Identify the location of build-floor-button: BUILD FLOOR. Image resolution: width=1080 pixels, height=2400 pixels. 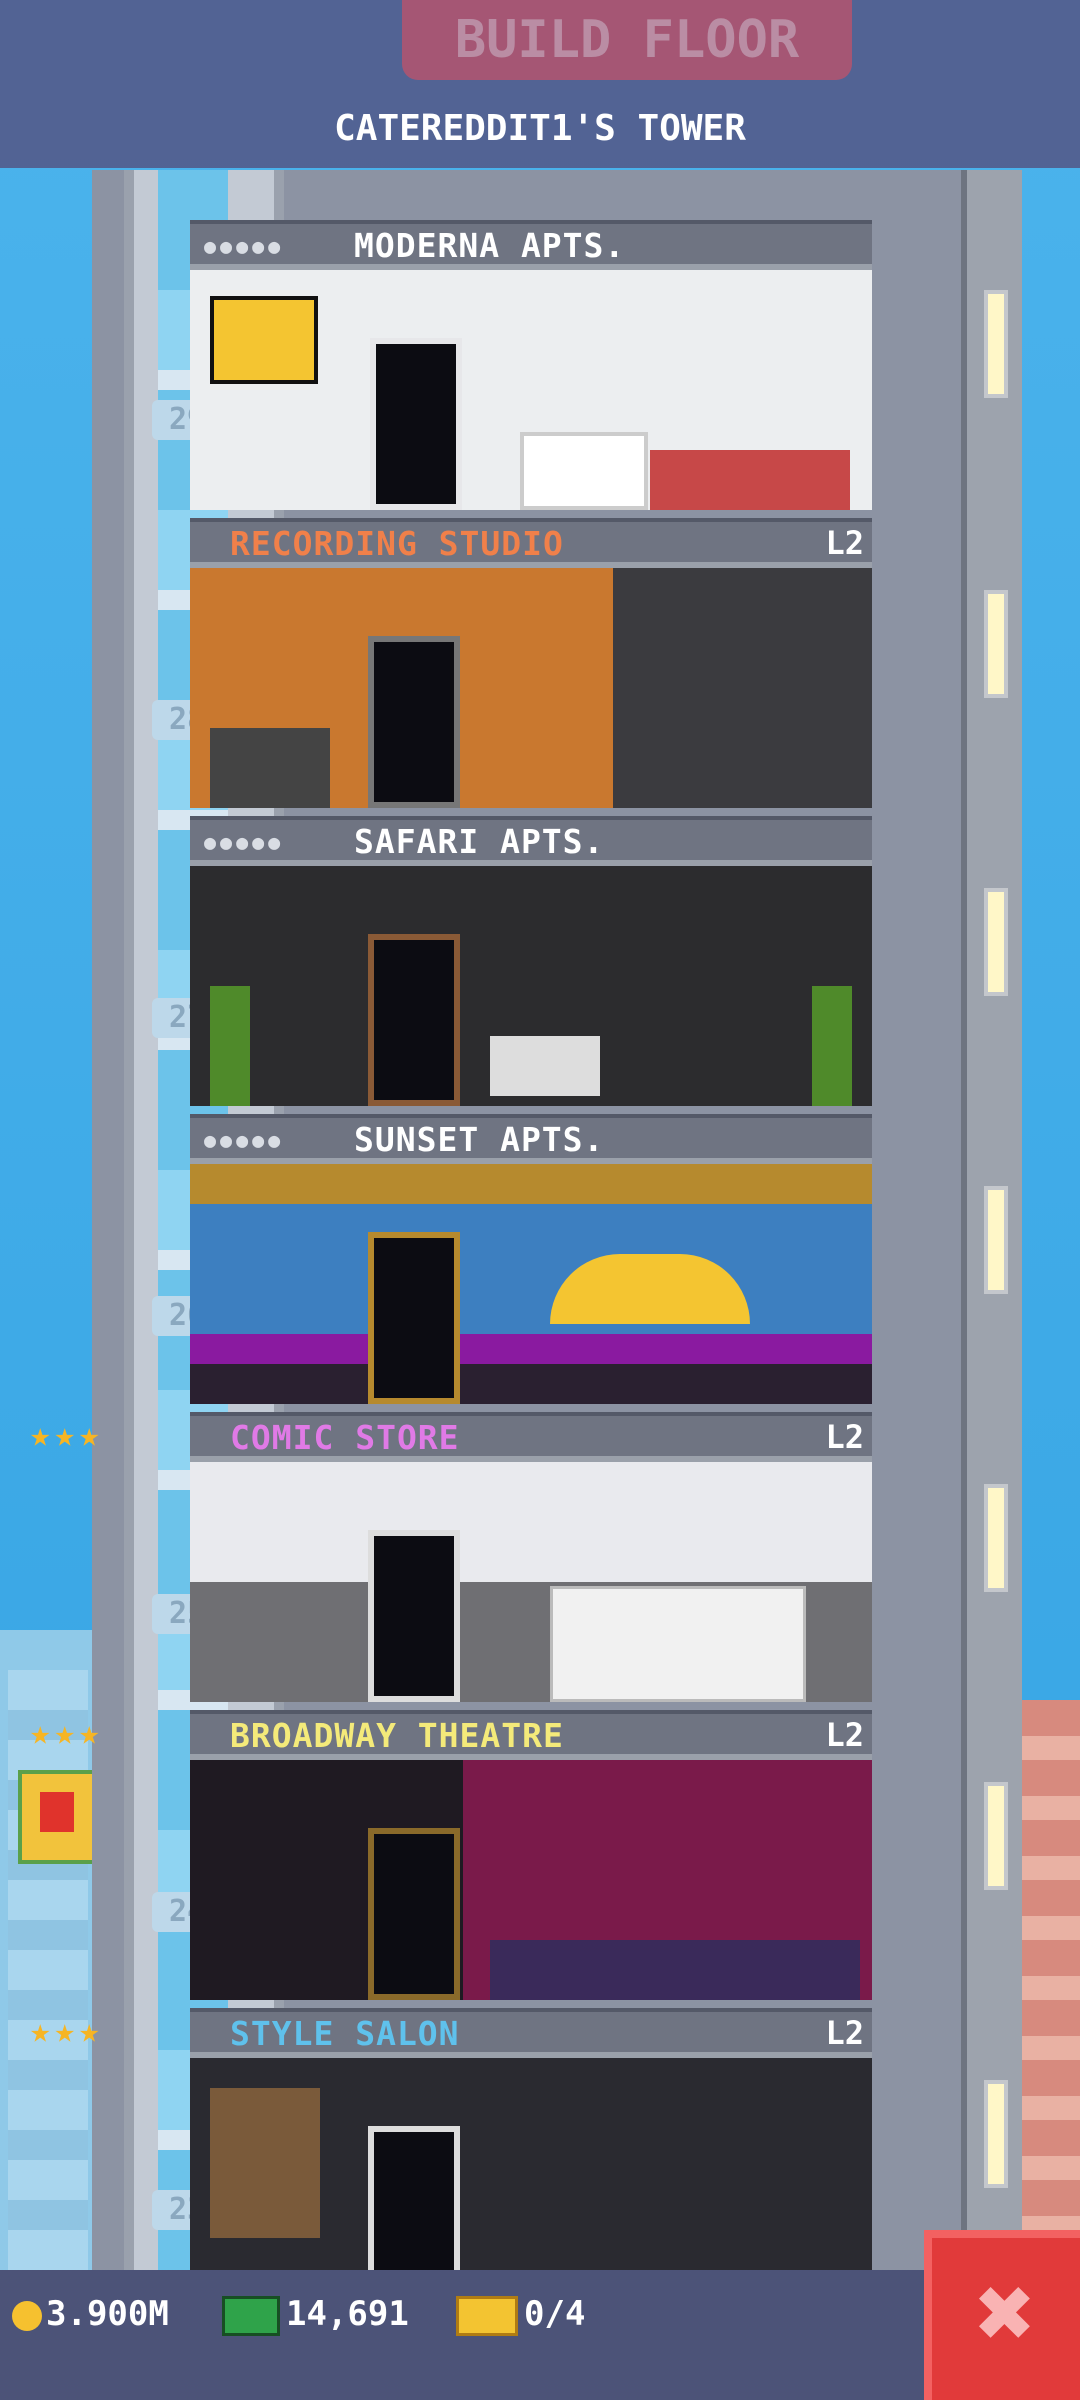
(627, 40).